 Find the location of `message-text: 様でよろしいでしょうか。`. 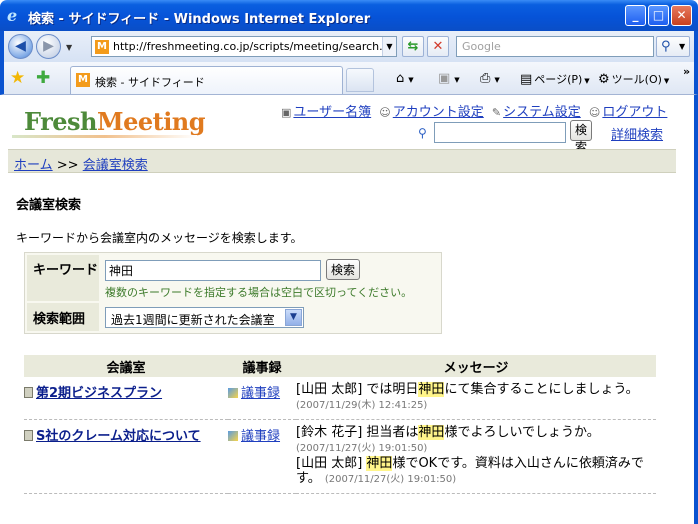

message-text: 様でよろしいでしょうか。 is located at coordinates (522, 432).